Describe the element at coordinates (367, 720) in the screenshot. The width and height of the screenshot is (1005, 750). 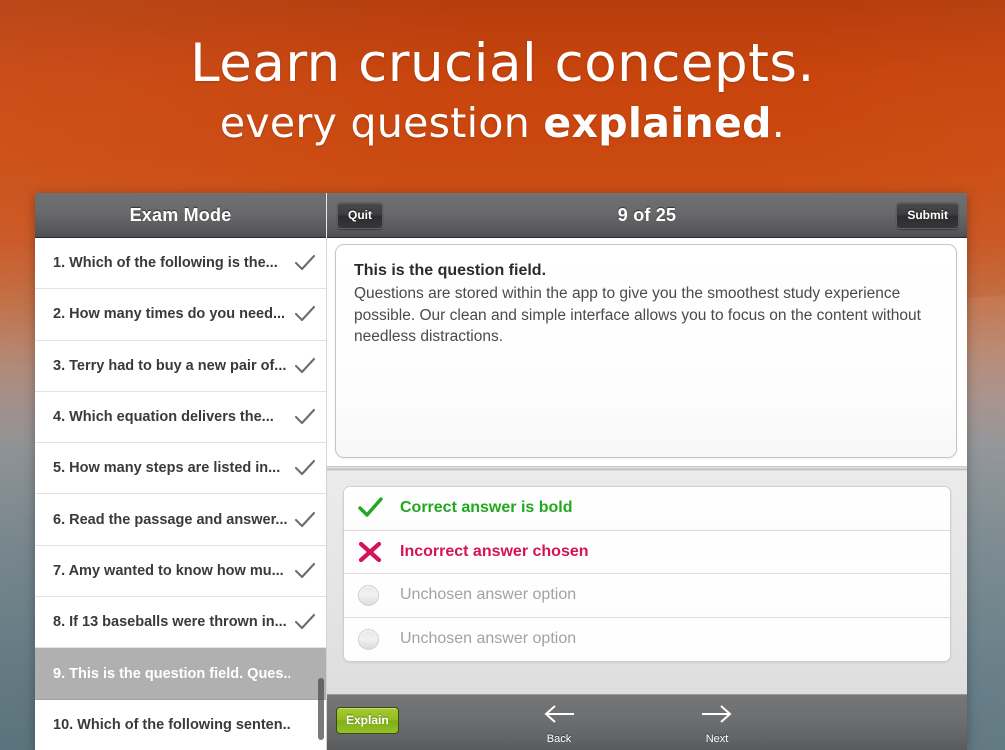
I see `explain-button: Explain` at that location.